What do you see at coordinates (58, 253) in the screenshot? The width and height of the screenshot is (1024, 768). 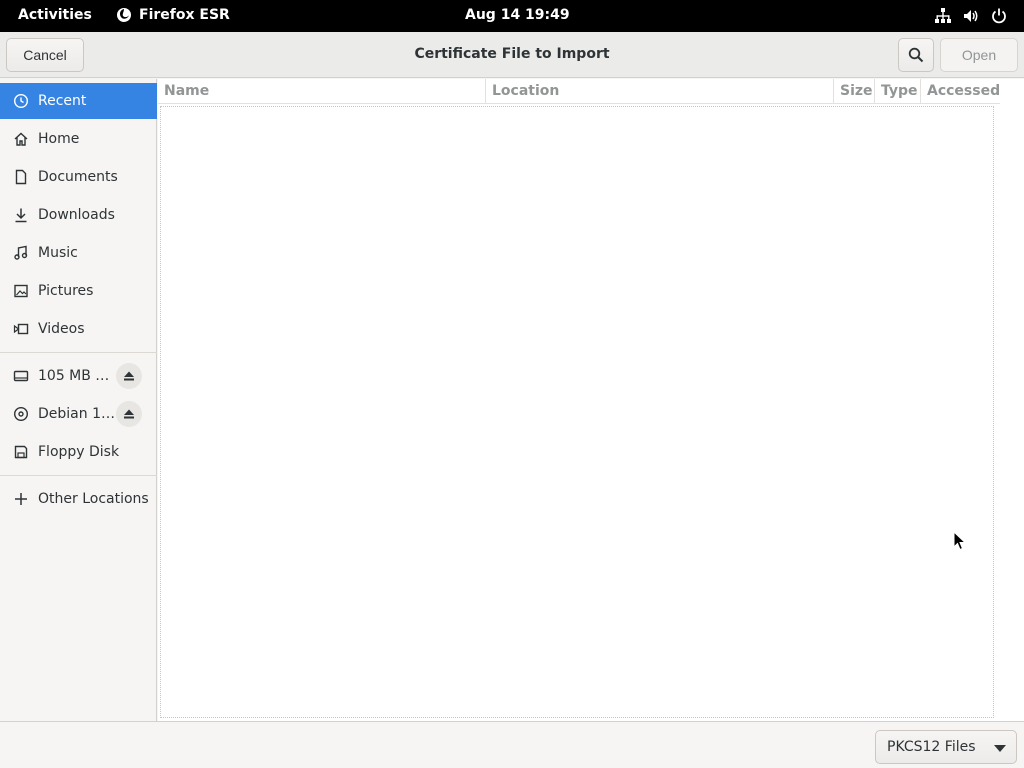 I see `sidebar-item-label: Music` at bounding box center [58, 253].